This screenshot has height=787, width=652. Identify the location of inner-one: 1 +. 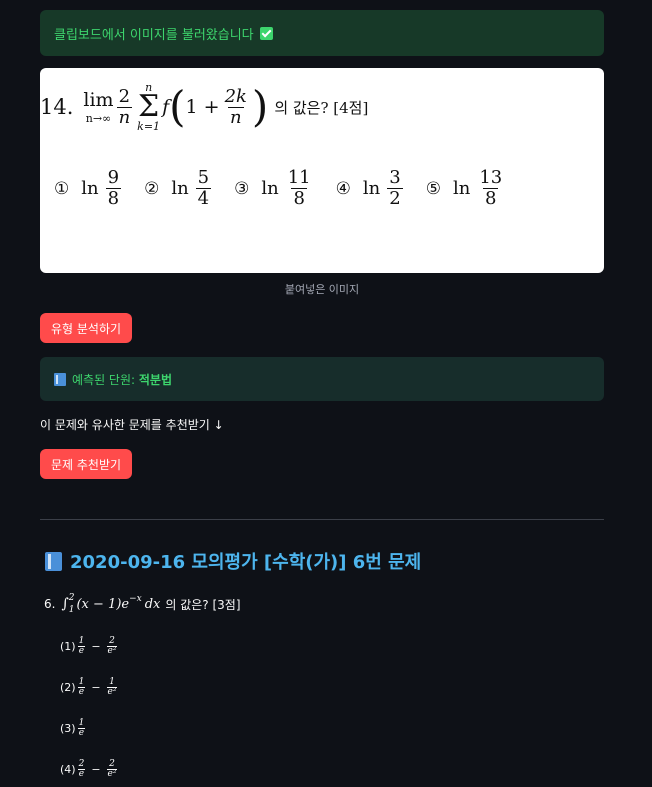
(202, 107).